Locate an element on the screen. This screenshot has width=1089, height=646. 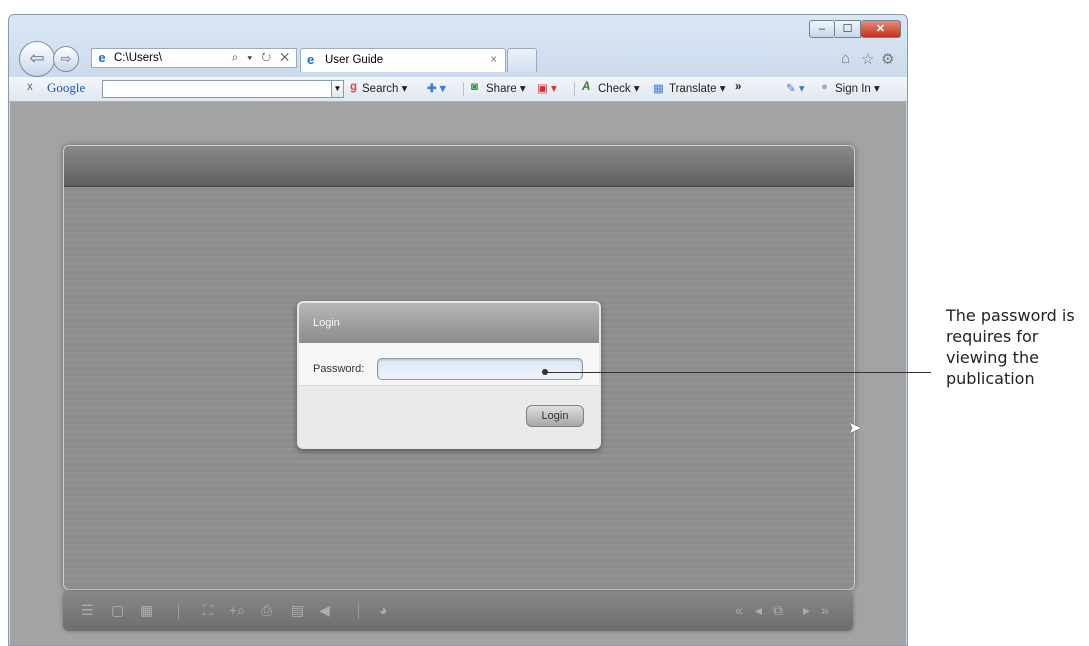
viewer-toolbar: ☰ ▢ ▦ ⛶ +⌕ ⎙ ▤ ◀ ◕ « ◂ ⧉ ▸ » is located at coordinates (458, 611).